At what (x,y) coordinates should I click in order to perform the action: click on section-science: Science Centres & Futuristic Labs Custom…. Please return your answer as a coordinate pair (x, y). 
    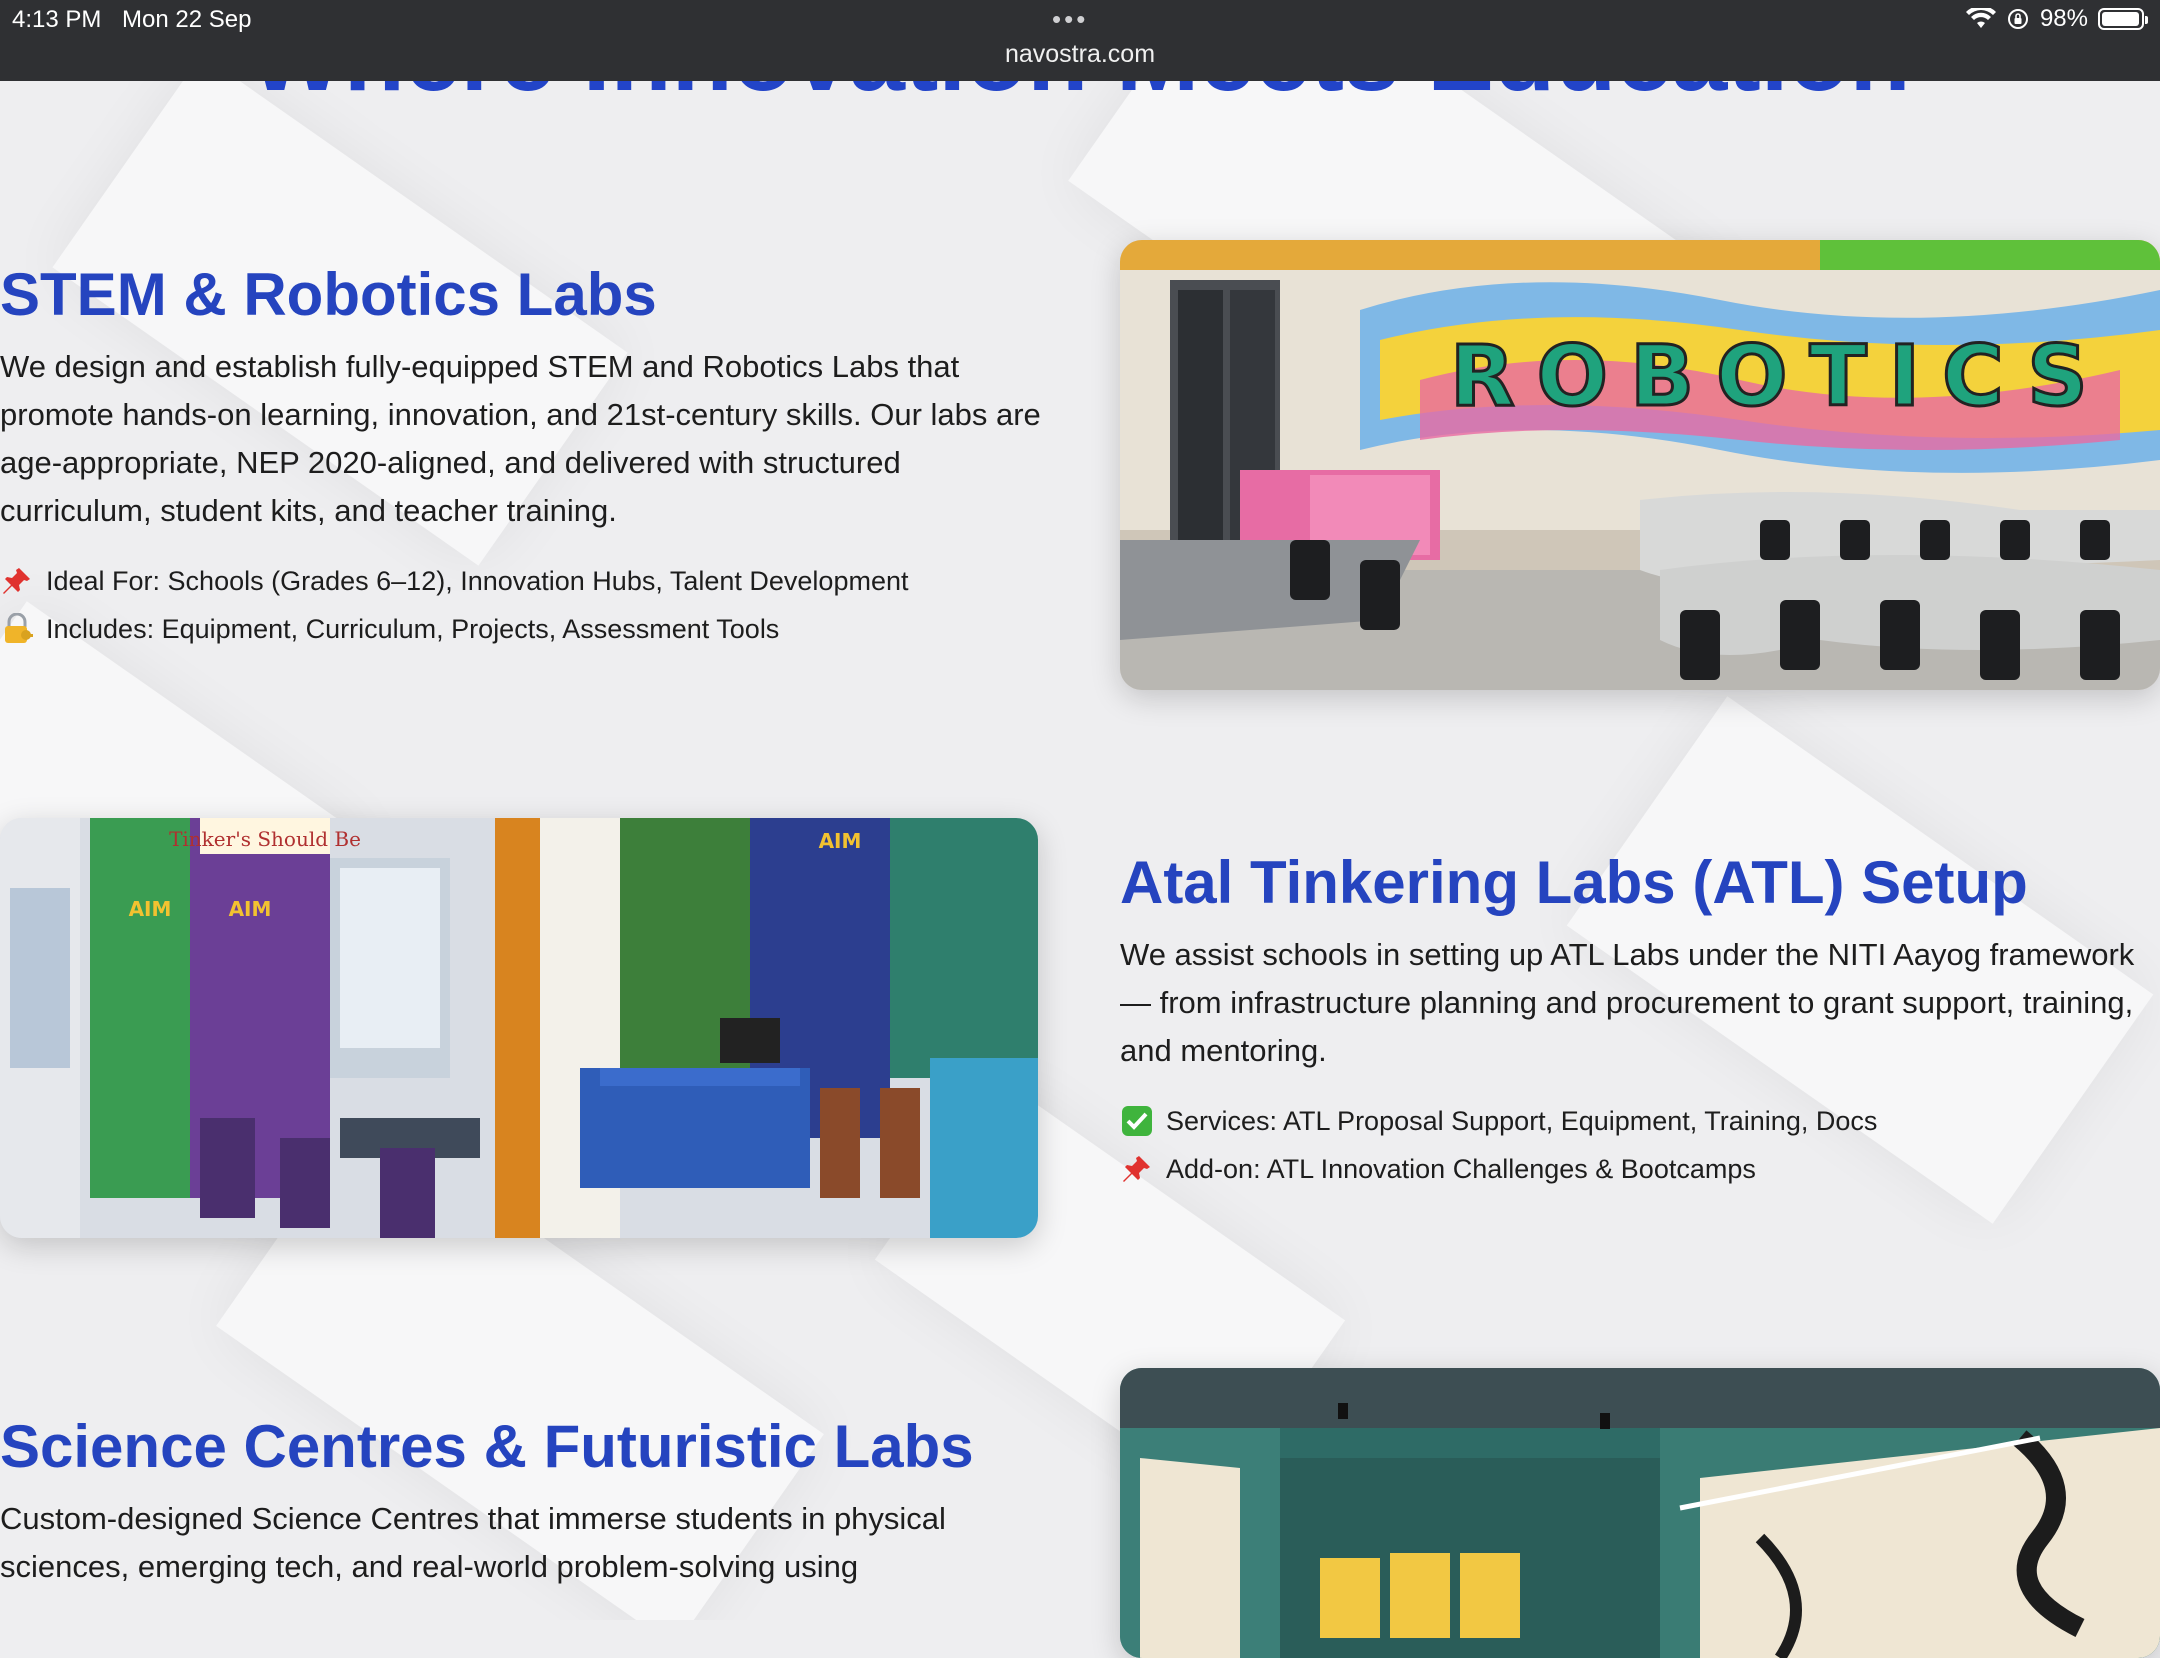
    Looking at the image, I should click on (530, 1501).